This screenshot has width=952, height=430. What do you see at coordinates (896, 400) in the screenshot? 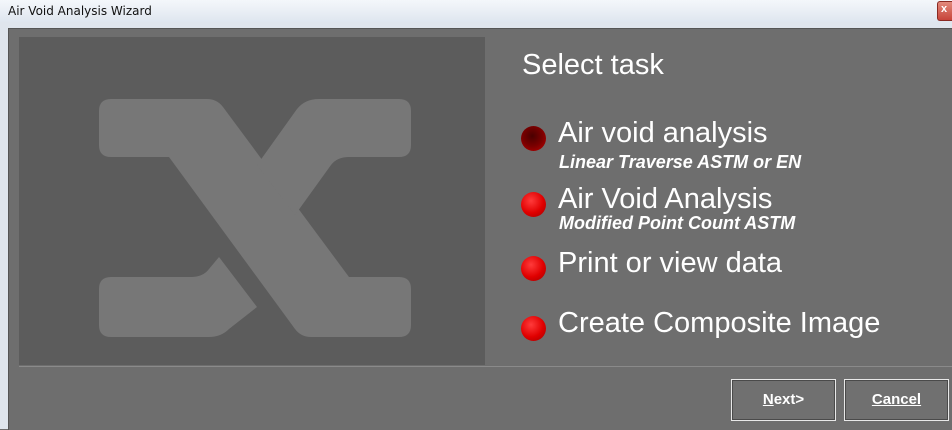
I see `cancel-button: Cancel` at bounding box center [896, 400].